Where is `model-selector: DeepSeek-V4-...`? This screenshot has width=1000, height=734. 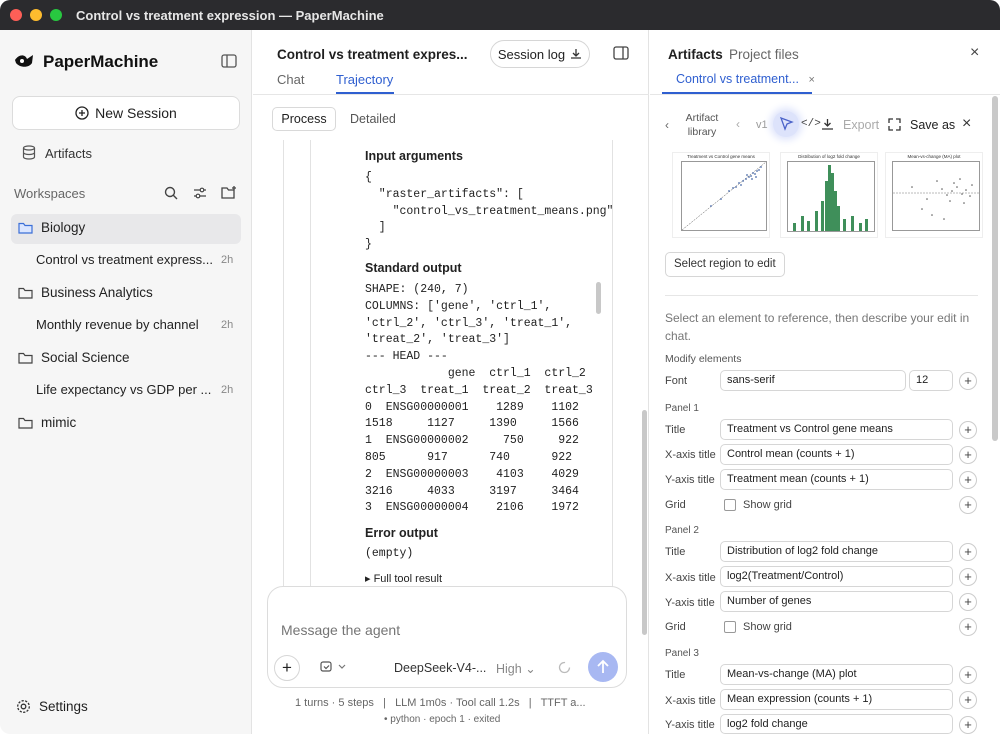
model-selector: DeepSeek-V4-... is located at coordinates (440, 668).